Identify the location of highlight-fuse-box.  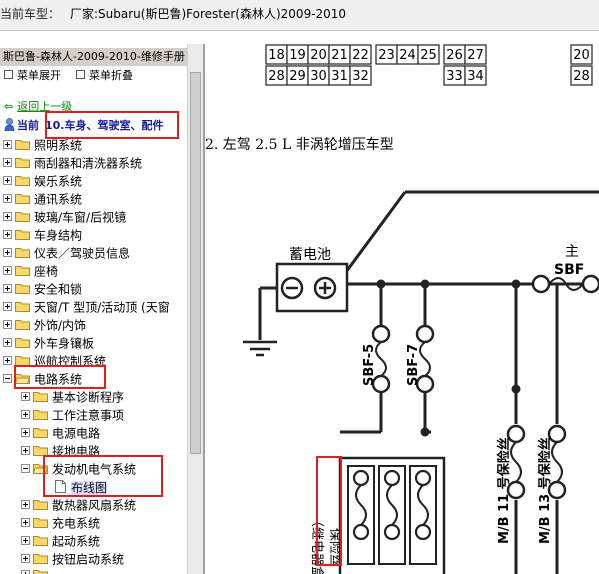
(329, 511).